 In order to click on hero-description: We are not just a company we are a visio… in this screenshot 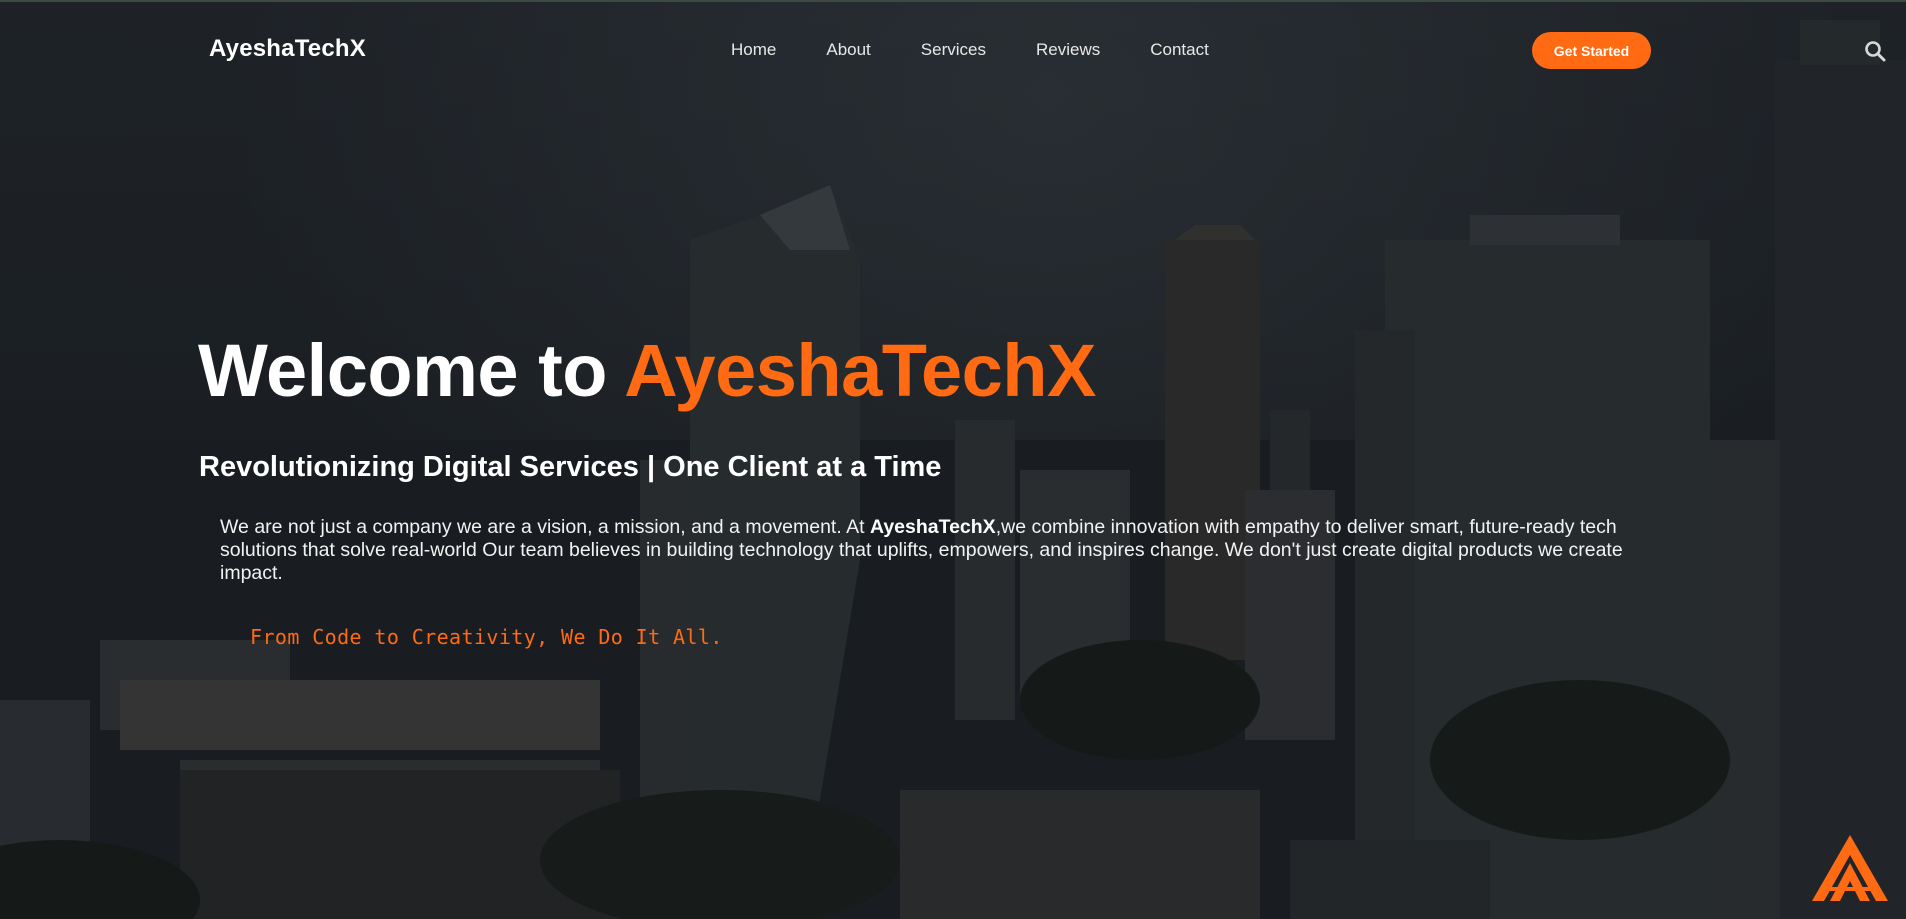, I will do `click(950, 550)`.